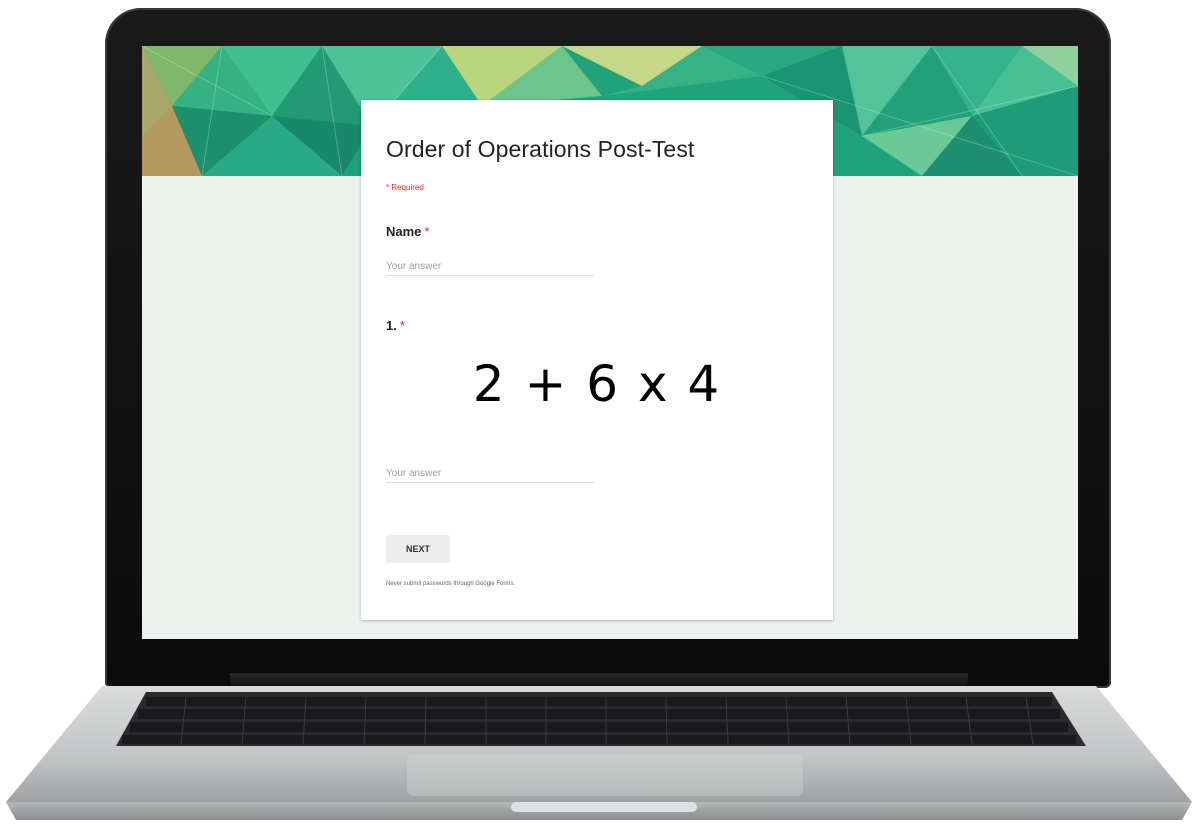  I want to click on question-name-text: Name, so click(404, 231).